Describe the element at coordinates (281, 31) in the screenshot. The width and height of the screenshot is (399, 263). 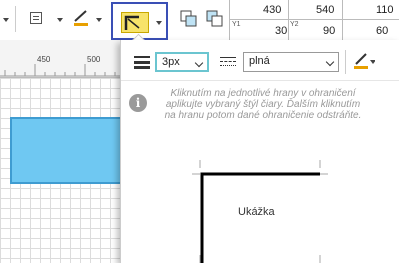
I see `coord-y1-value: 30` at that location.